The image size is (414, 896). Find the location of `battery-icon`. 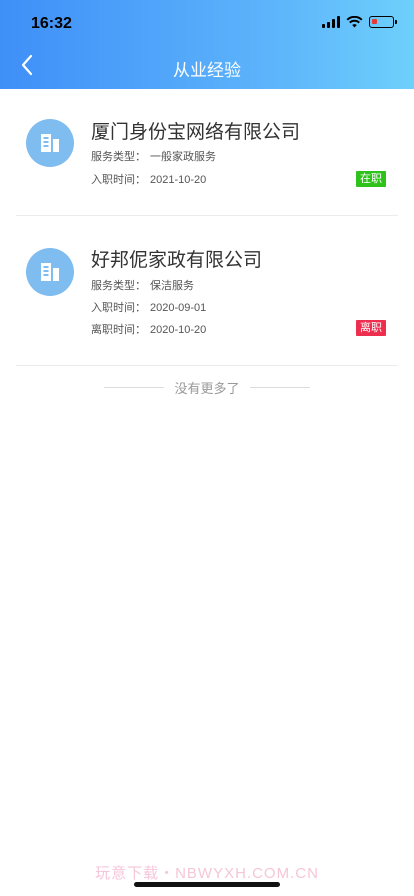

battery-icon is located at coordinates (383, 22).